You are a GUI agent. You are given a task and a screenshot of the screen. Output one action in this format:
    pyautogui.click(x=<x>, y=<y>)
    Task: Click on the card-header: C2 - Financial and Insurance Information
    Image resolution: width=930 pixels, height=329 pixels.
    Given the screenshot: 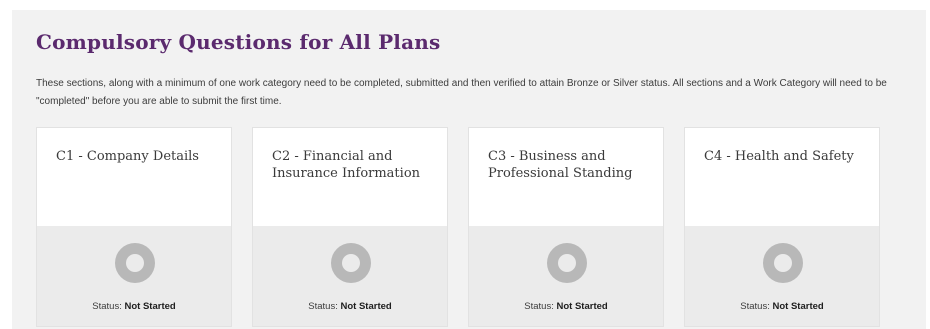 What is the action you would take?
    pyautogui.click(x=350, y=177)
    